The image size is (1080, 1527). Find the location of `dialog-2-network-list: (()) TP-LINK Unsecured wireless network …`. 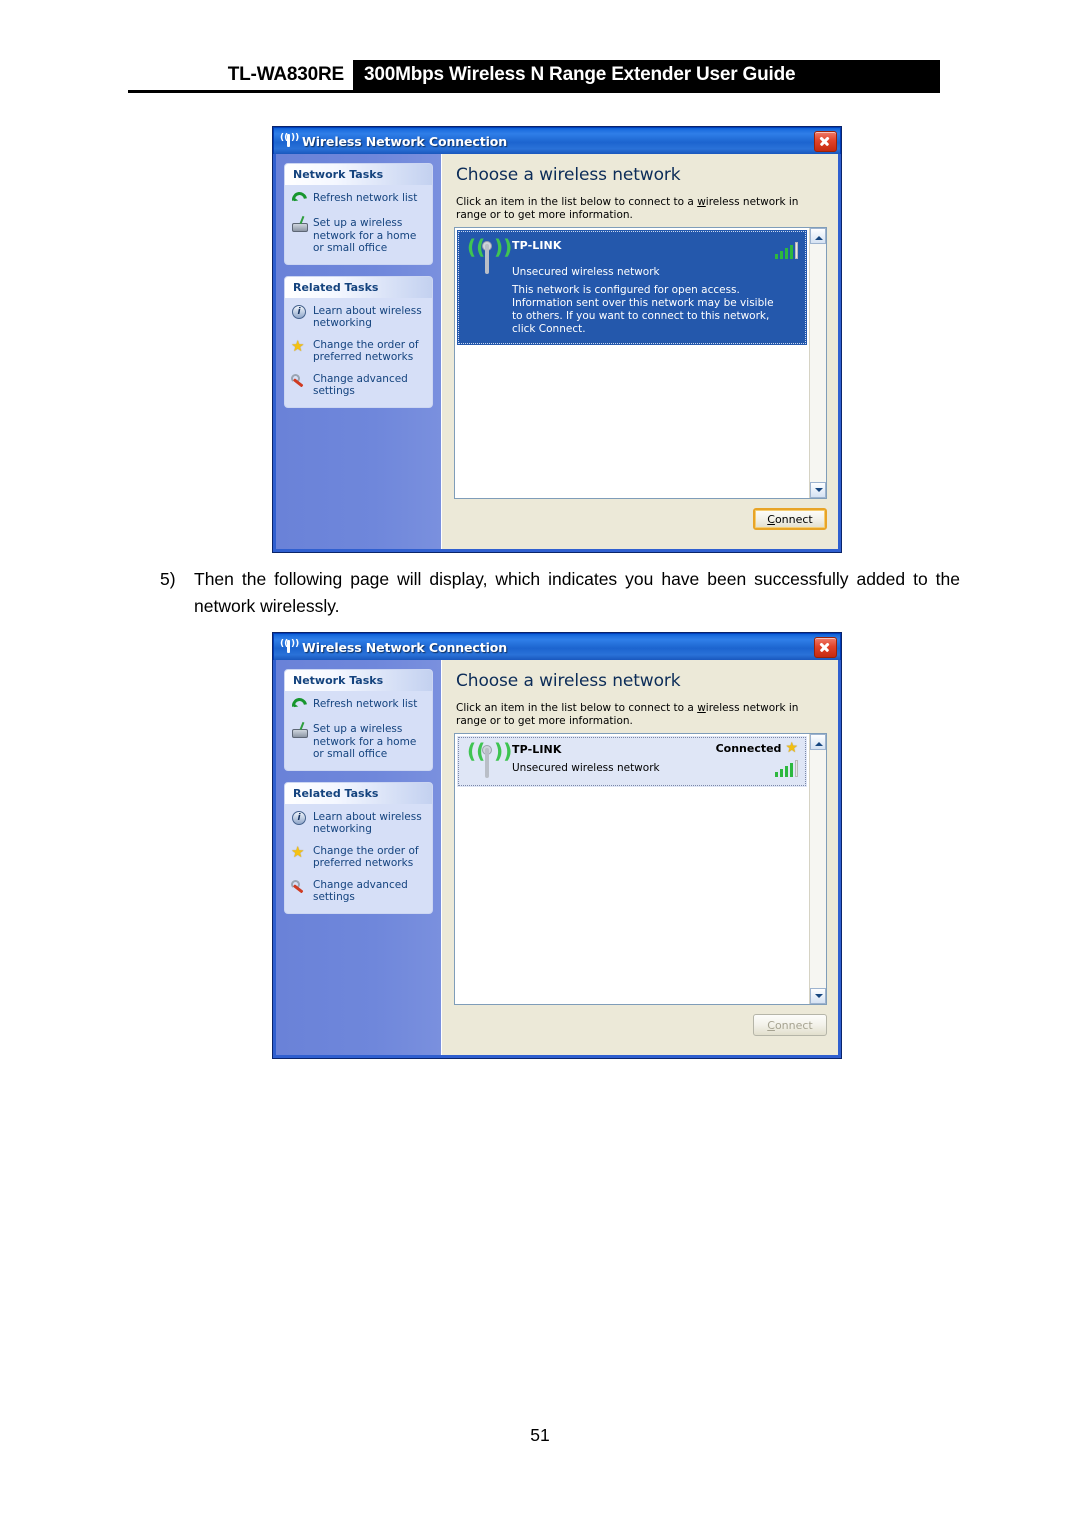

dialog-2-network-list: (()) TP-LINK Unsecured wireless network … is located at coordinates (640, 869).